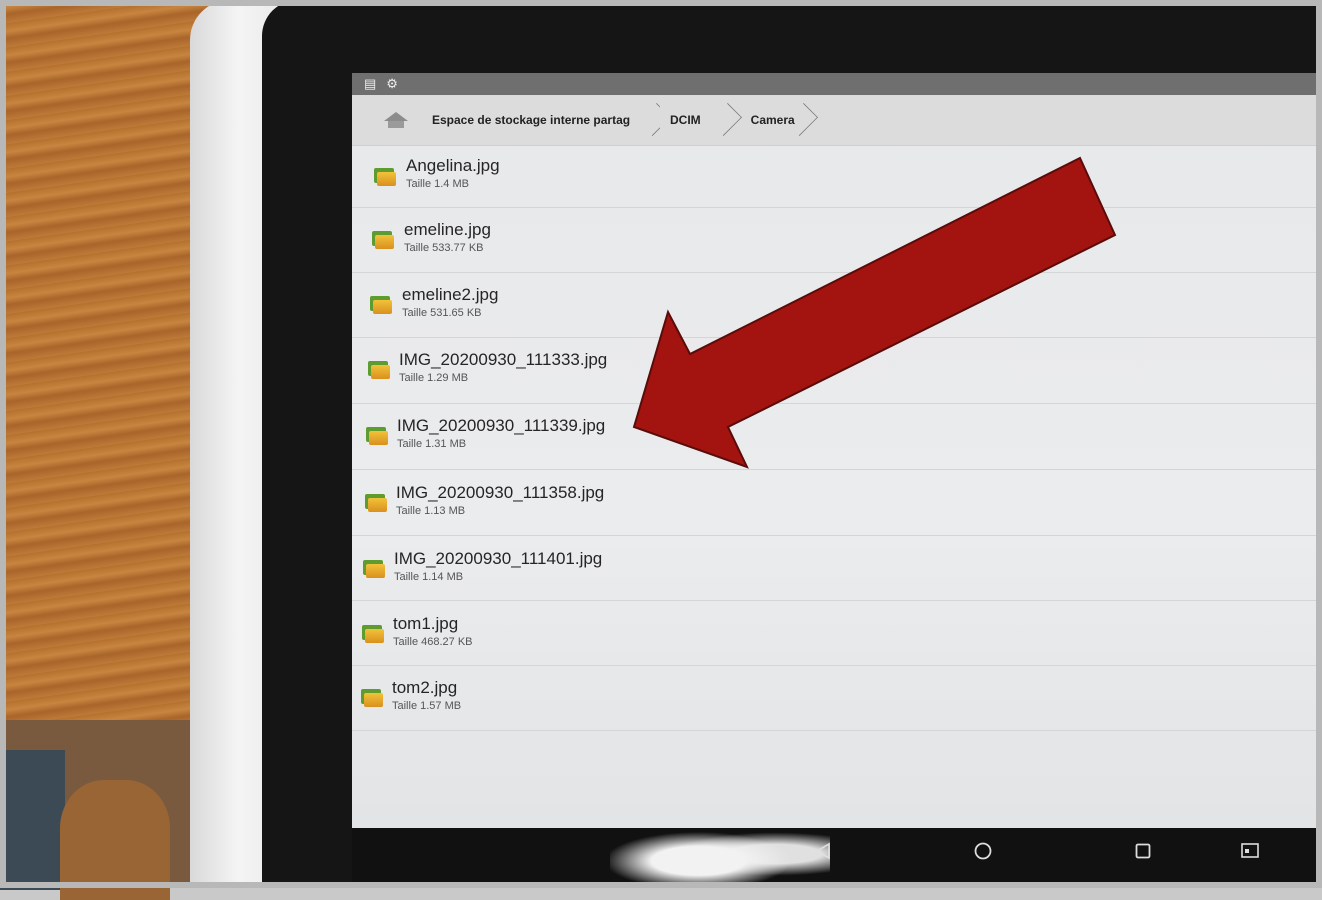 This screenshot has width=1322, height=900. Describe the element at coordinates (431, 511) in the screenshot. I see `file-size: Taille 1.13 MB` at that location.